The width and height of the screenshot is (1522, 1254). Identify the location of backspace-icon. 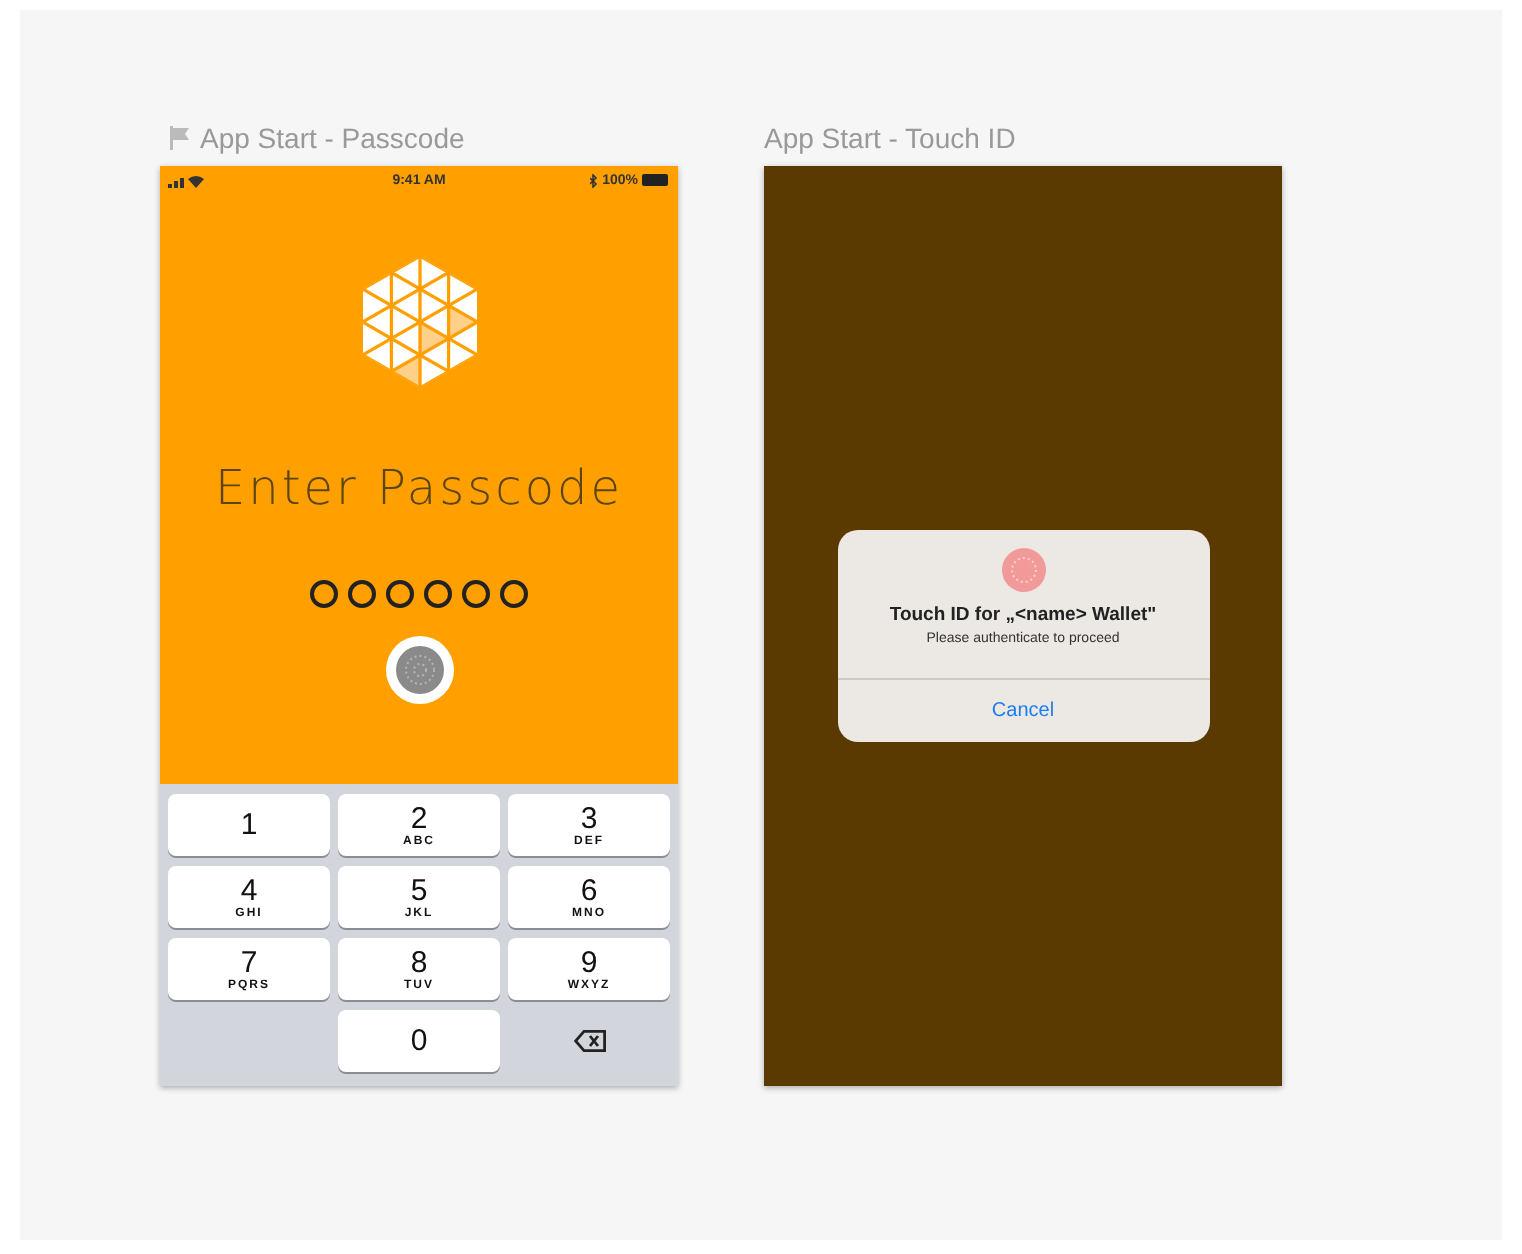
(589, 1041).